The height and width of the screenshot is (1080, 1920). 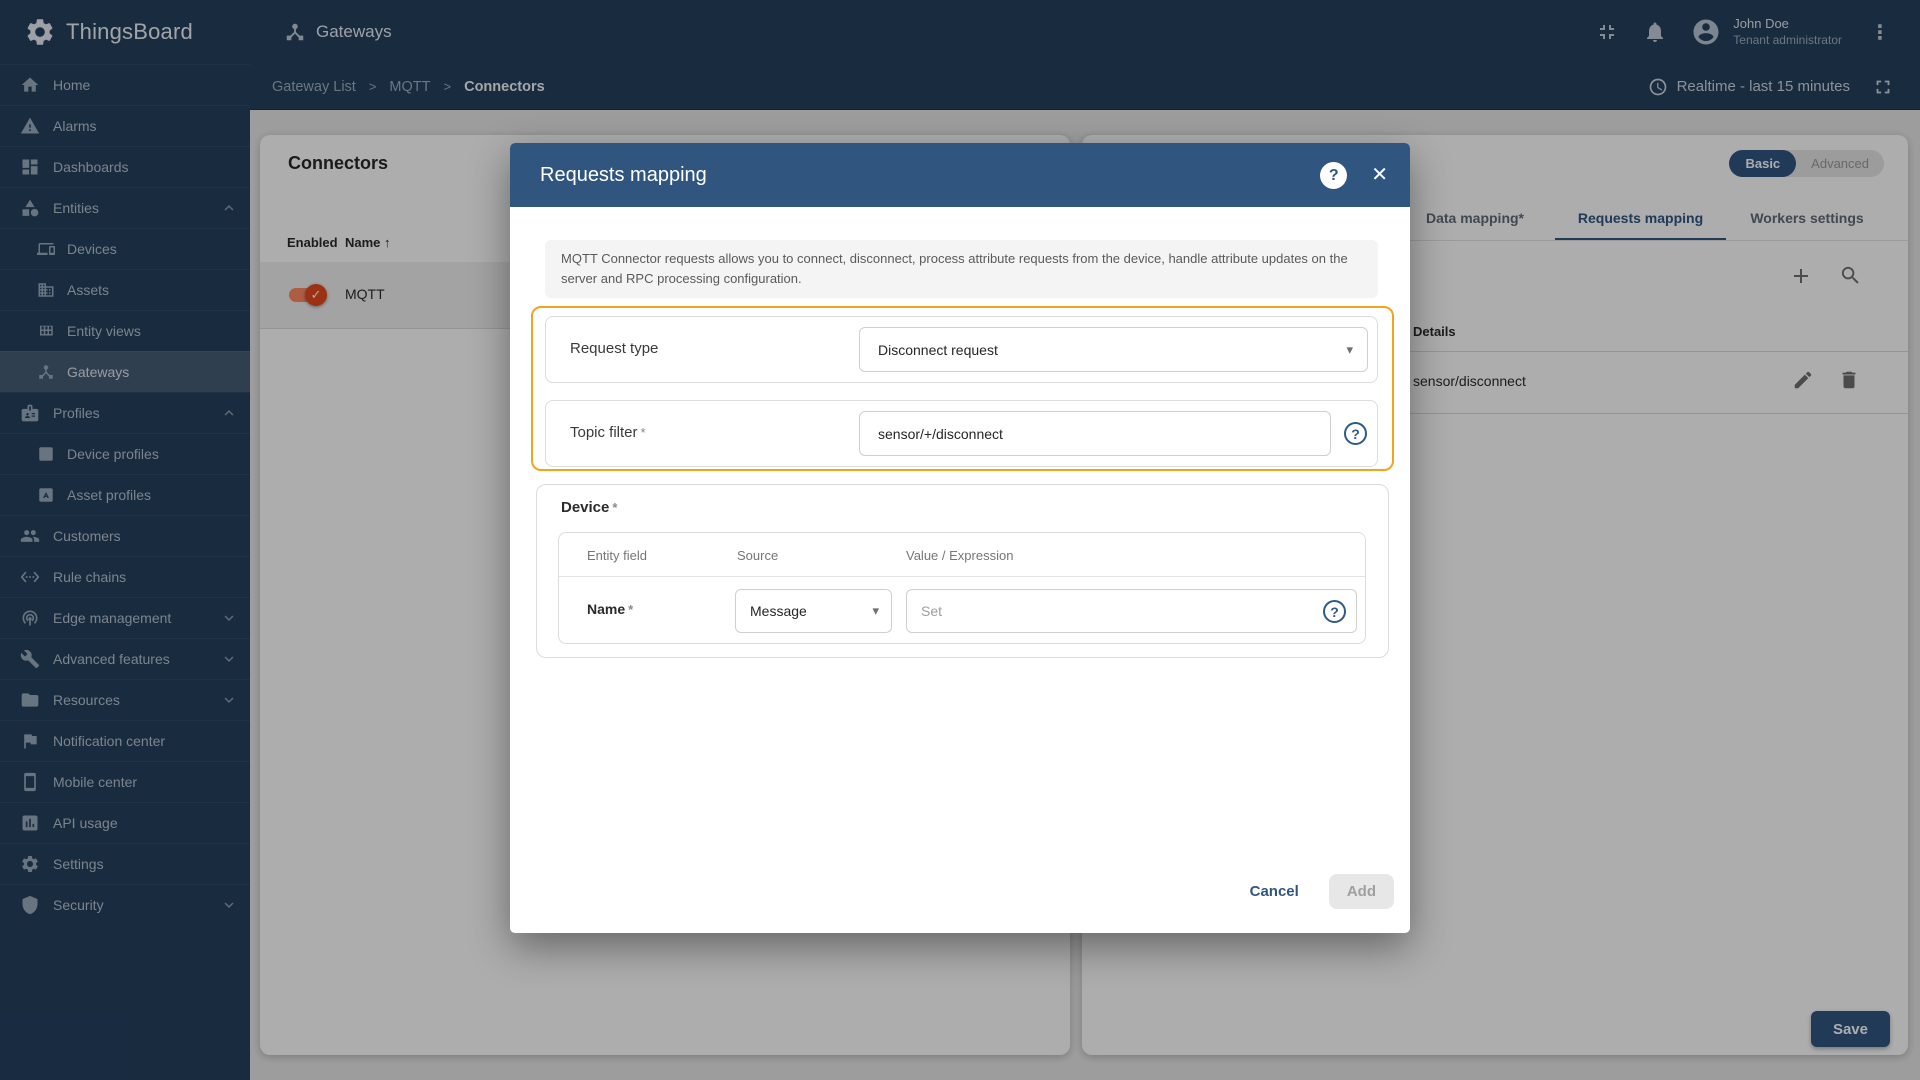 I want to click on entity-field-name-label: Name *, so click(x=610, y=609).